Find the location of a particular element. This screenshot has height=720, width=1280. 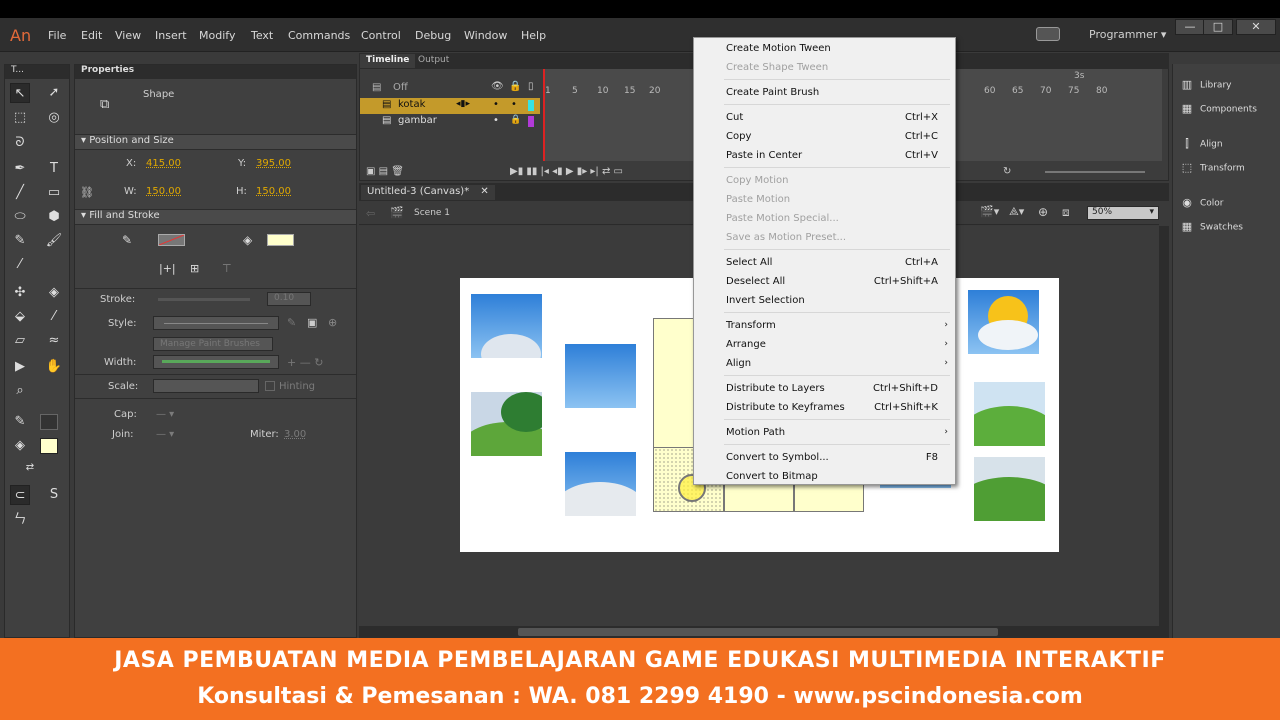

layer-row-kotak: ▤ kotak ◂▮▸ • • is located at coordinates (450, 106).